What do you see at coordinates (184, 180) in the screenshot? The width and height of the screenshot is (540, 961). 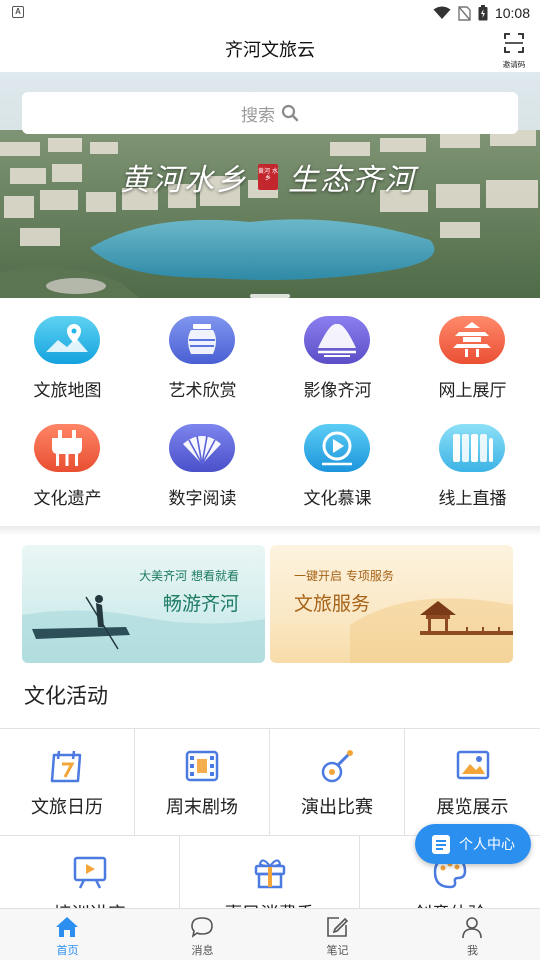 I see `slogan-left: 黄河水乡` at bounding box center [184, 180].